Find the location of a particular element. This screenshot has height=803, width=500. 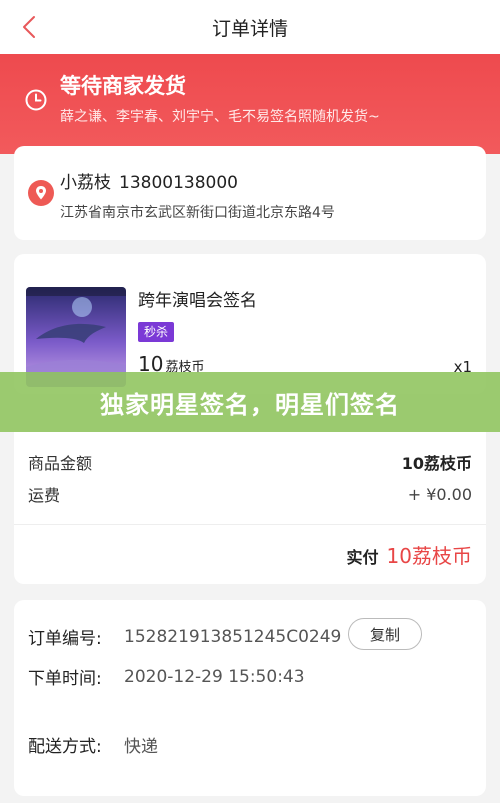

promo-overlay-text: 独家明星签名，明星们签名 is located at coordinates (250, 404).